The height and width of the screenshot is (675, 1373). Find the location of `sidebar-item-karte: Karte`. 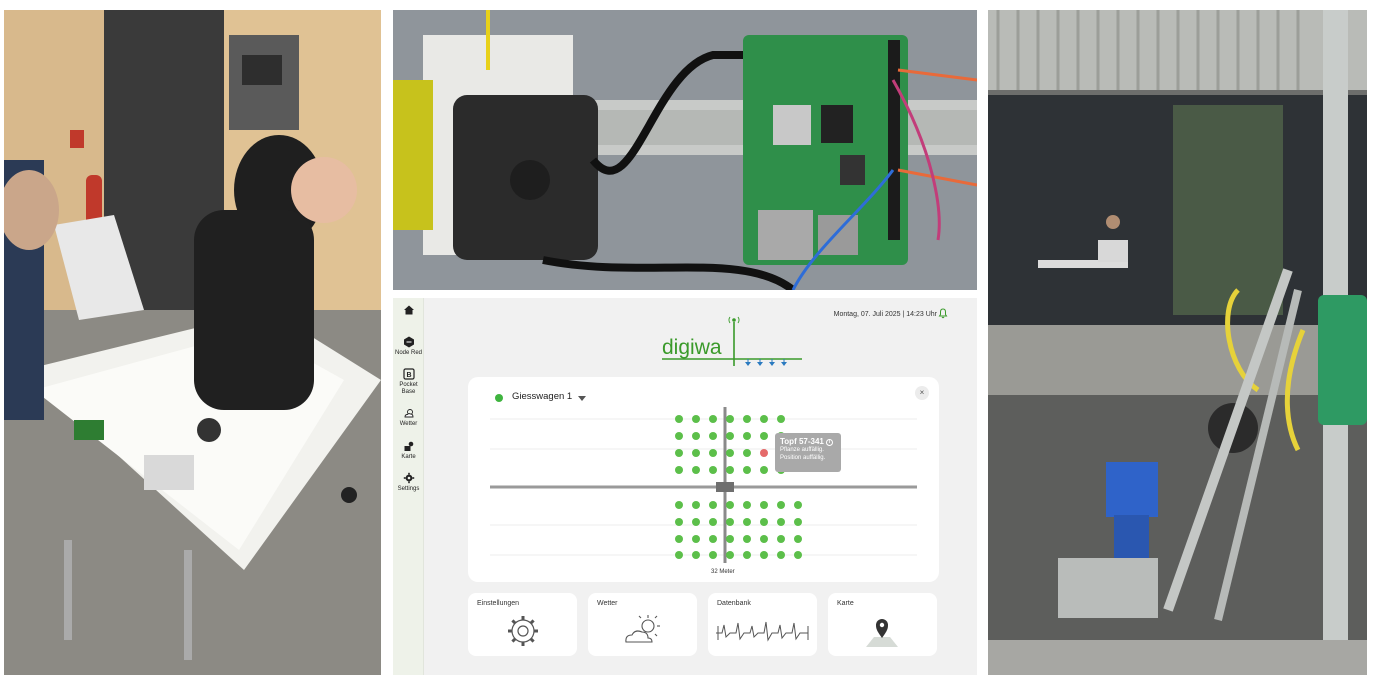

sidebar-item-karte: Karte is located at coordinates (408, 450).